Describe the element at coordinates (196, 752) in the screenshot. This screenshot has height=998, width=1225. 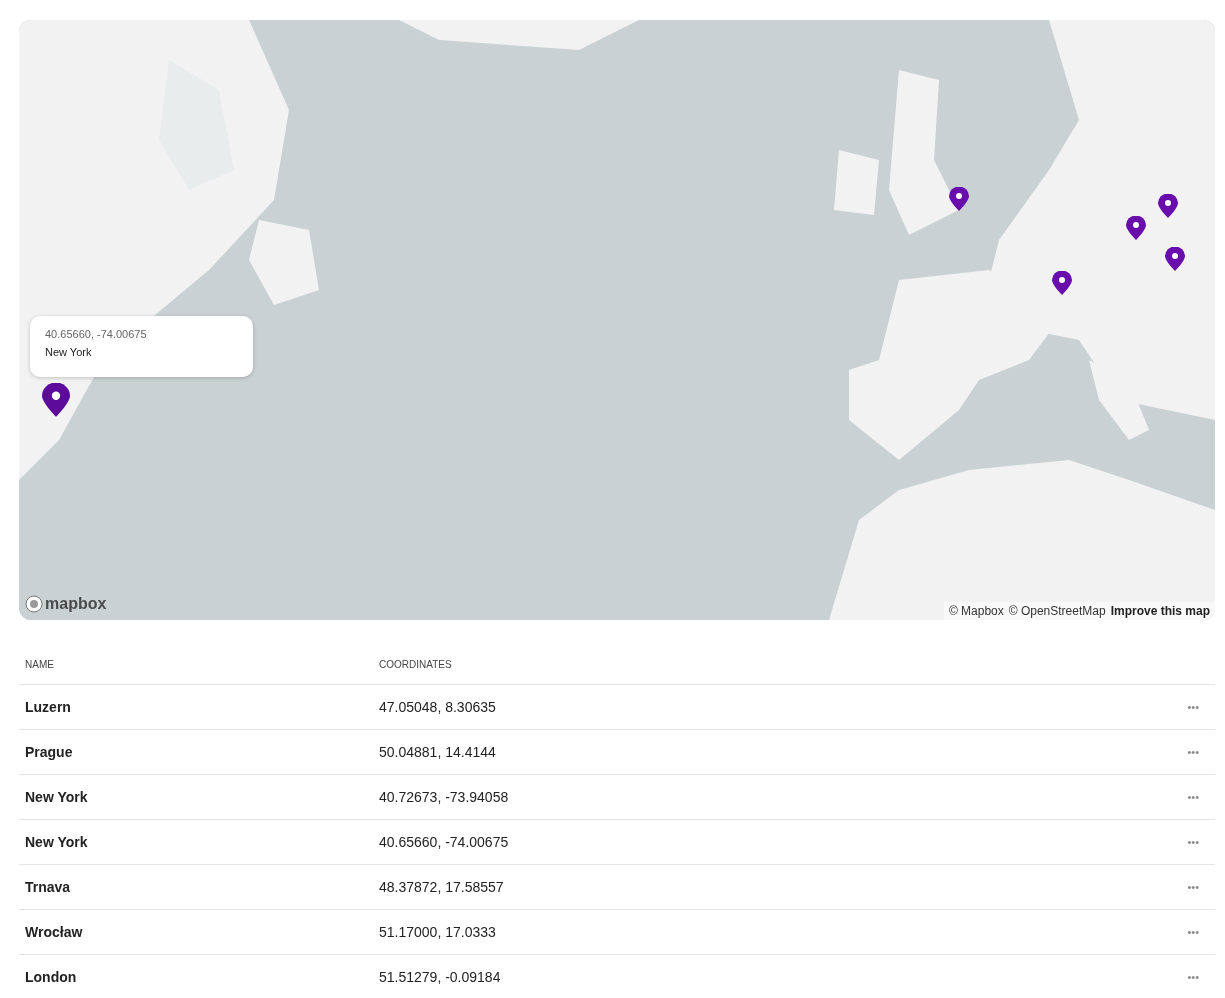
I see `name-cell: Prague` at that location.